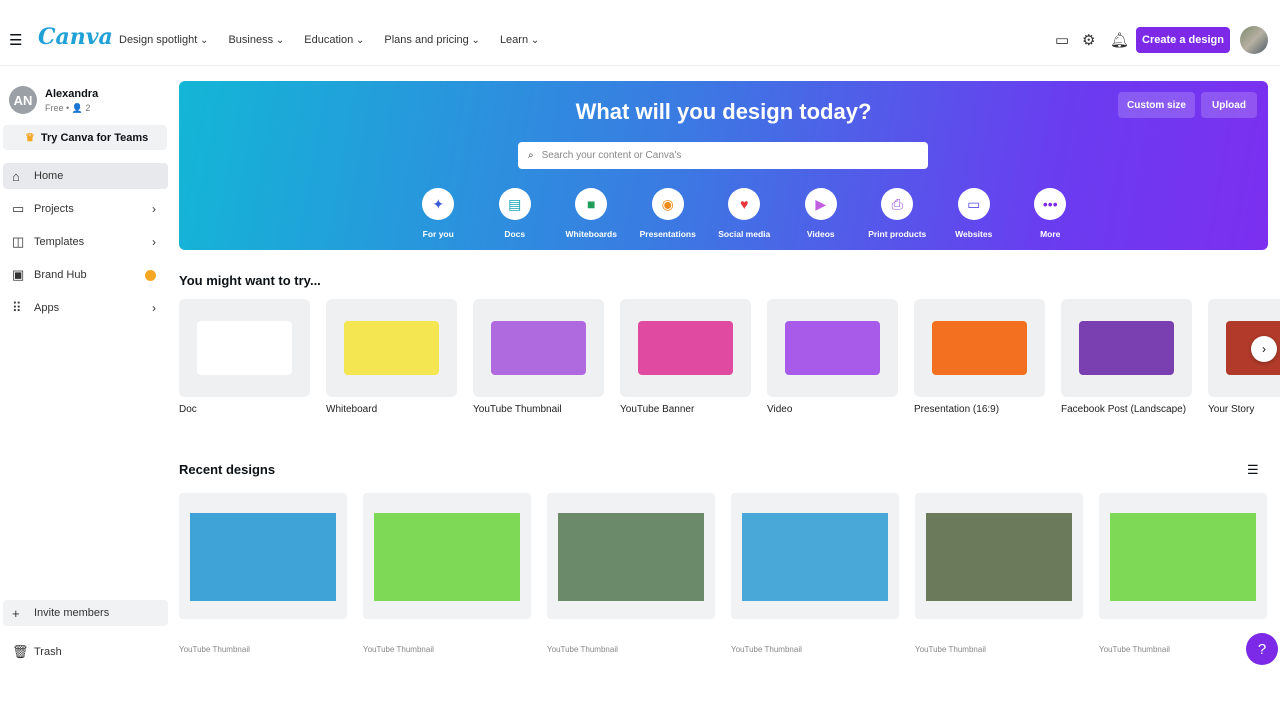  What do you see at coordinates (657, 409) in the screenshot?
I see `template-label: YouTube Banner` at bounding box center [657, 409].